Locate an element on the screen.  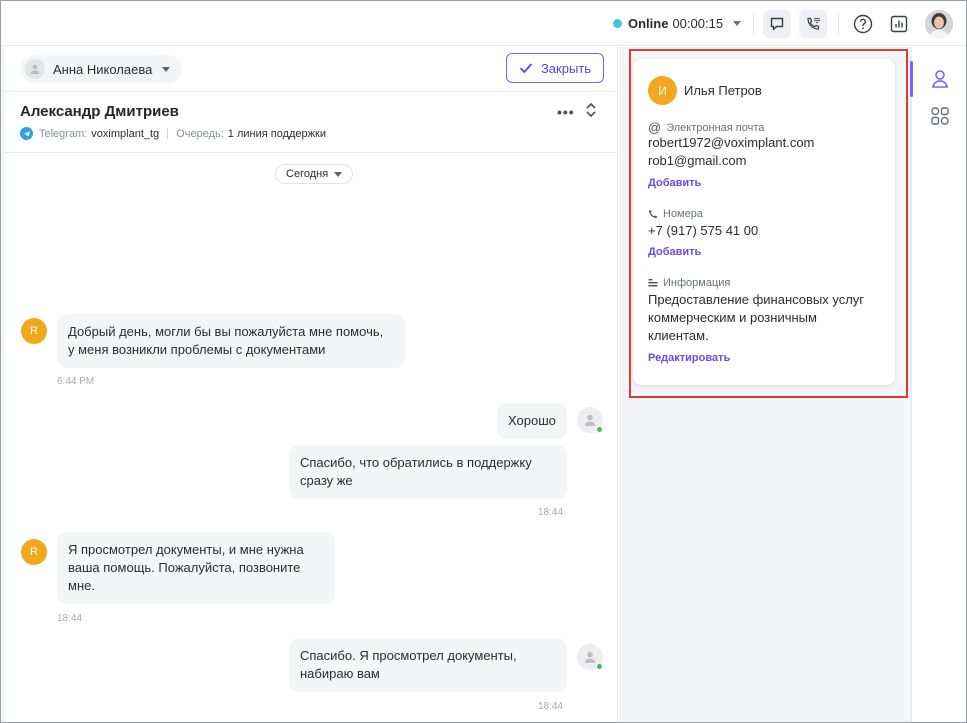
status-selector: Online 00:00:15 is located at coordinates (677, 23).